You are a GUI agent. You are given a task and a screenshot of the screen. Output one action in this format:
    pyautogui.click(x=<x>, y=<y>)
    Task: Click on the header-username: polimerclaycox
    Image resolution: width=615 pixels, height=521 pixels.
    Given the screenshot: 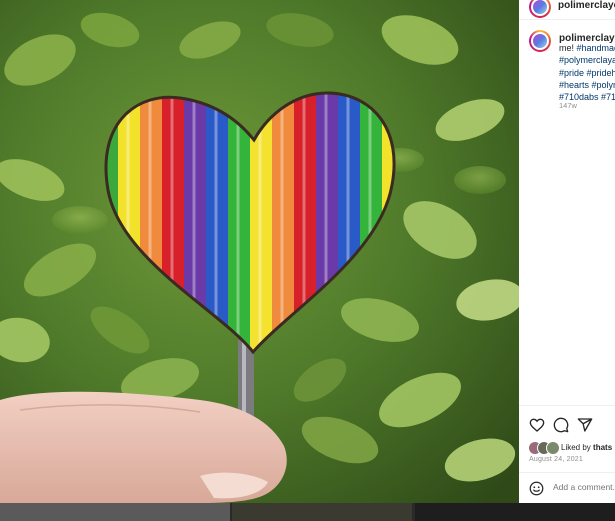 What is the action you would take?
    pyautogui.click(x=586, y=5)
    